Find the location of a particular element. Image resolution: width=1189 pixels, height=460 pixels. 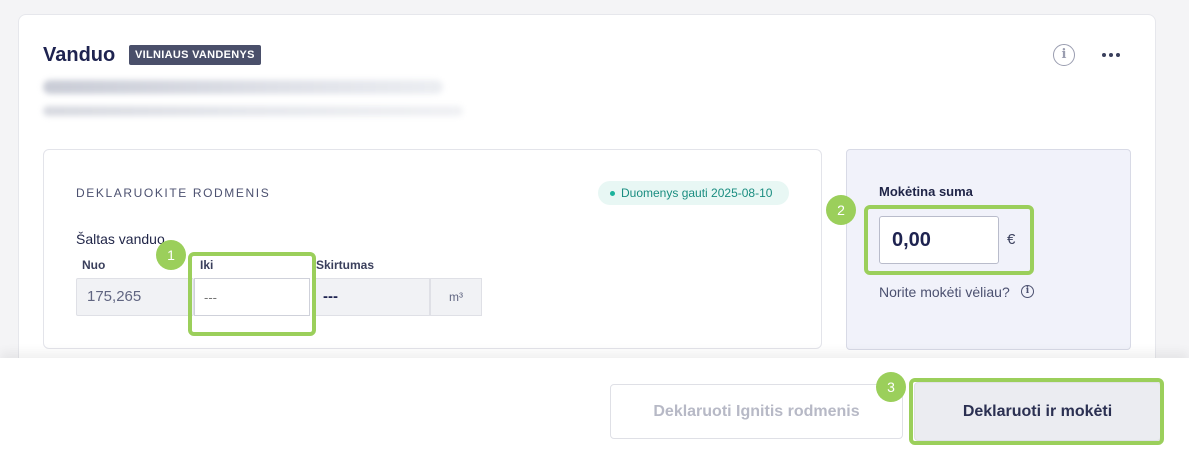

declaration-heading: DEKLARUOKITE RODMENIS is located at coordinates (173, 193).